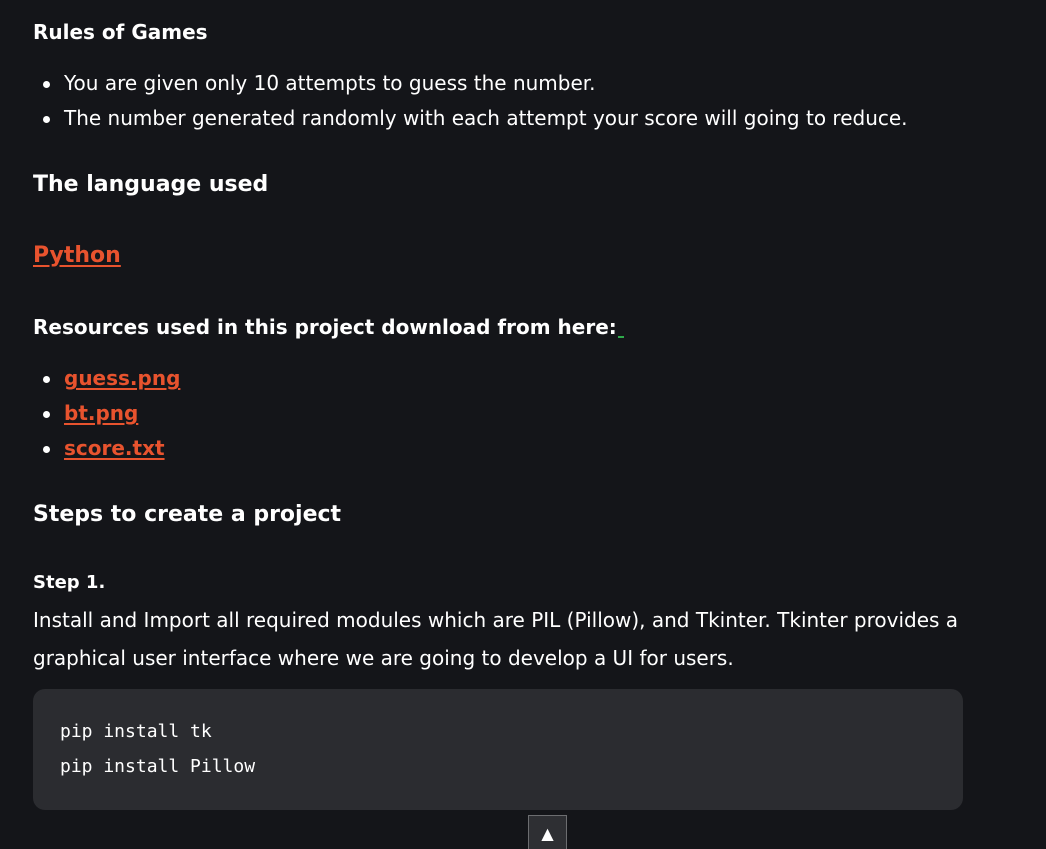  Describe the element at coordinates (151, 184) in the screenshot. I see `language-heading: The language used` at that location.